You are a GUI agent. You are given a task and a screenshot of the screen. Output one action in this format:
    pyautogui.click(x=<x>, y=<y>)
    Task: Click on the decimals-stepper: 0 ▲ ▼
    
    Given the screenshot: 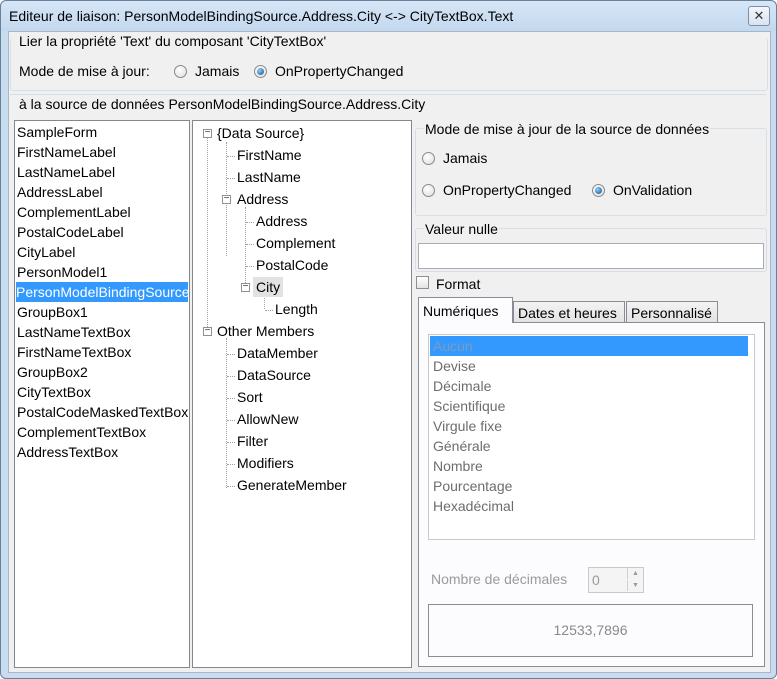 What is the action you would take?
    pyautogui.click(x=616, y=580)
    